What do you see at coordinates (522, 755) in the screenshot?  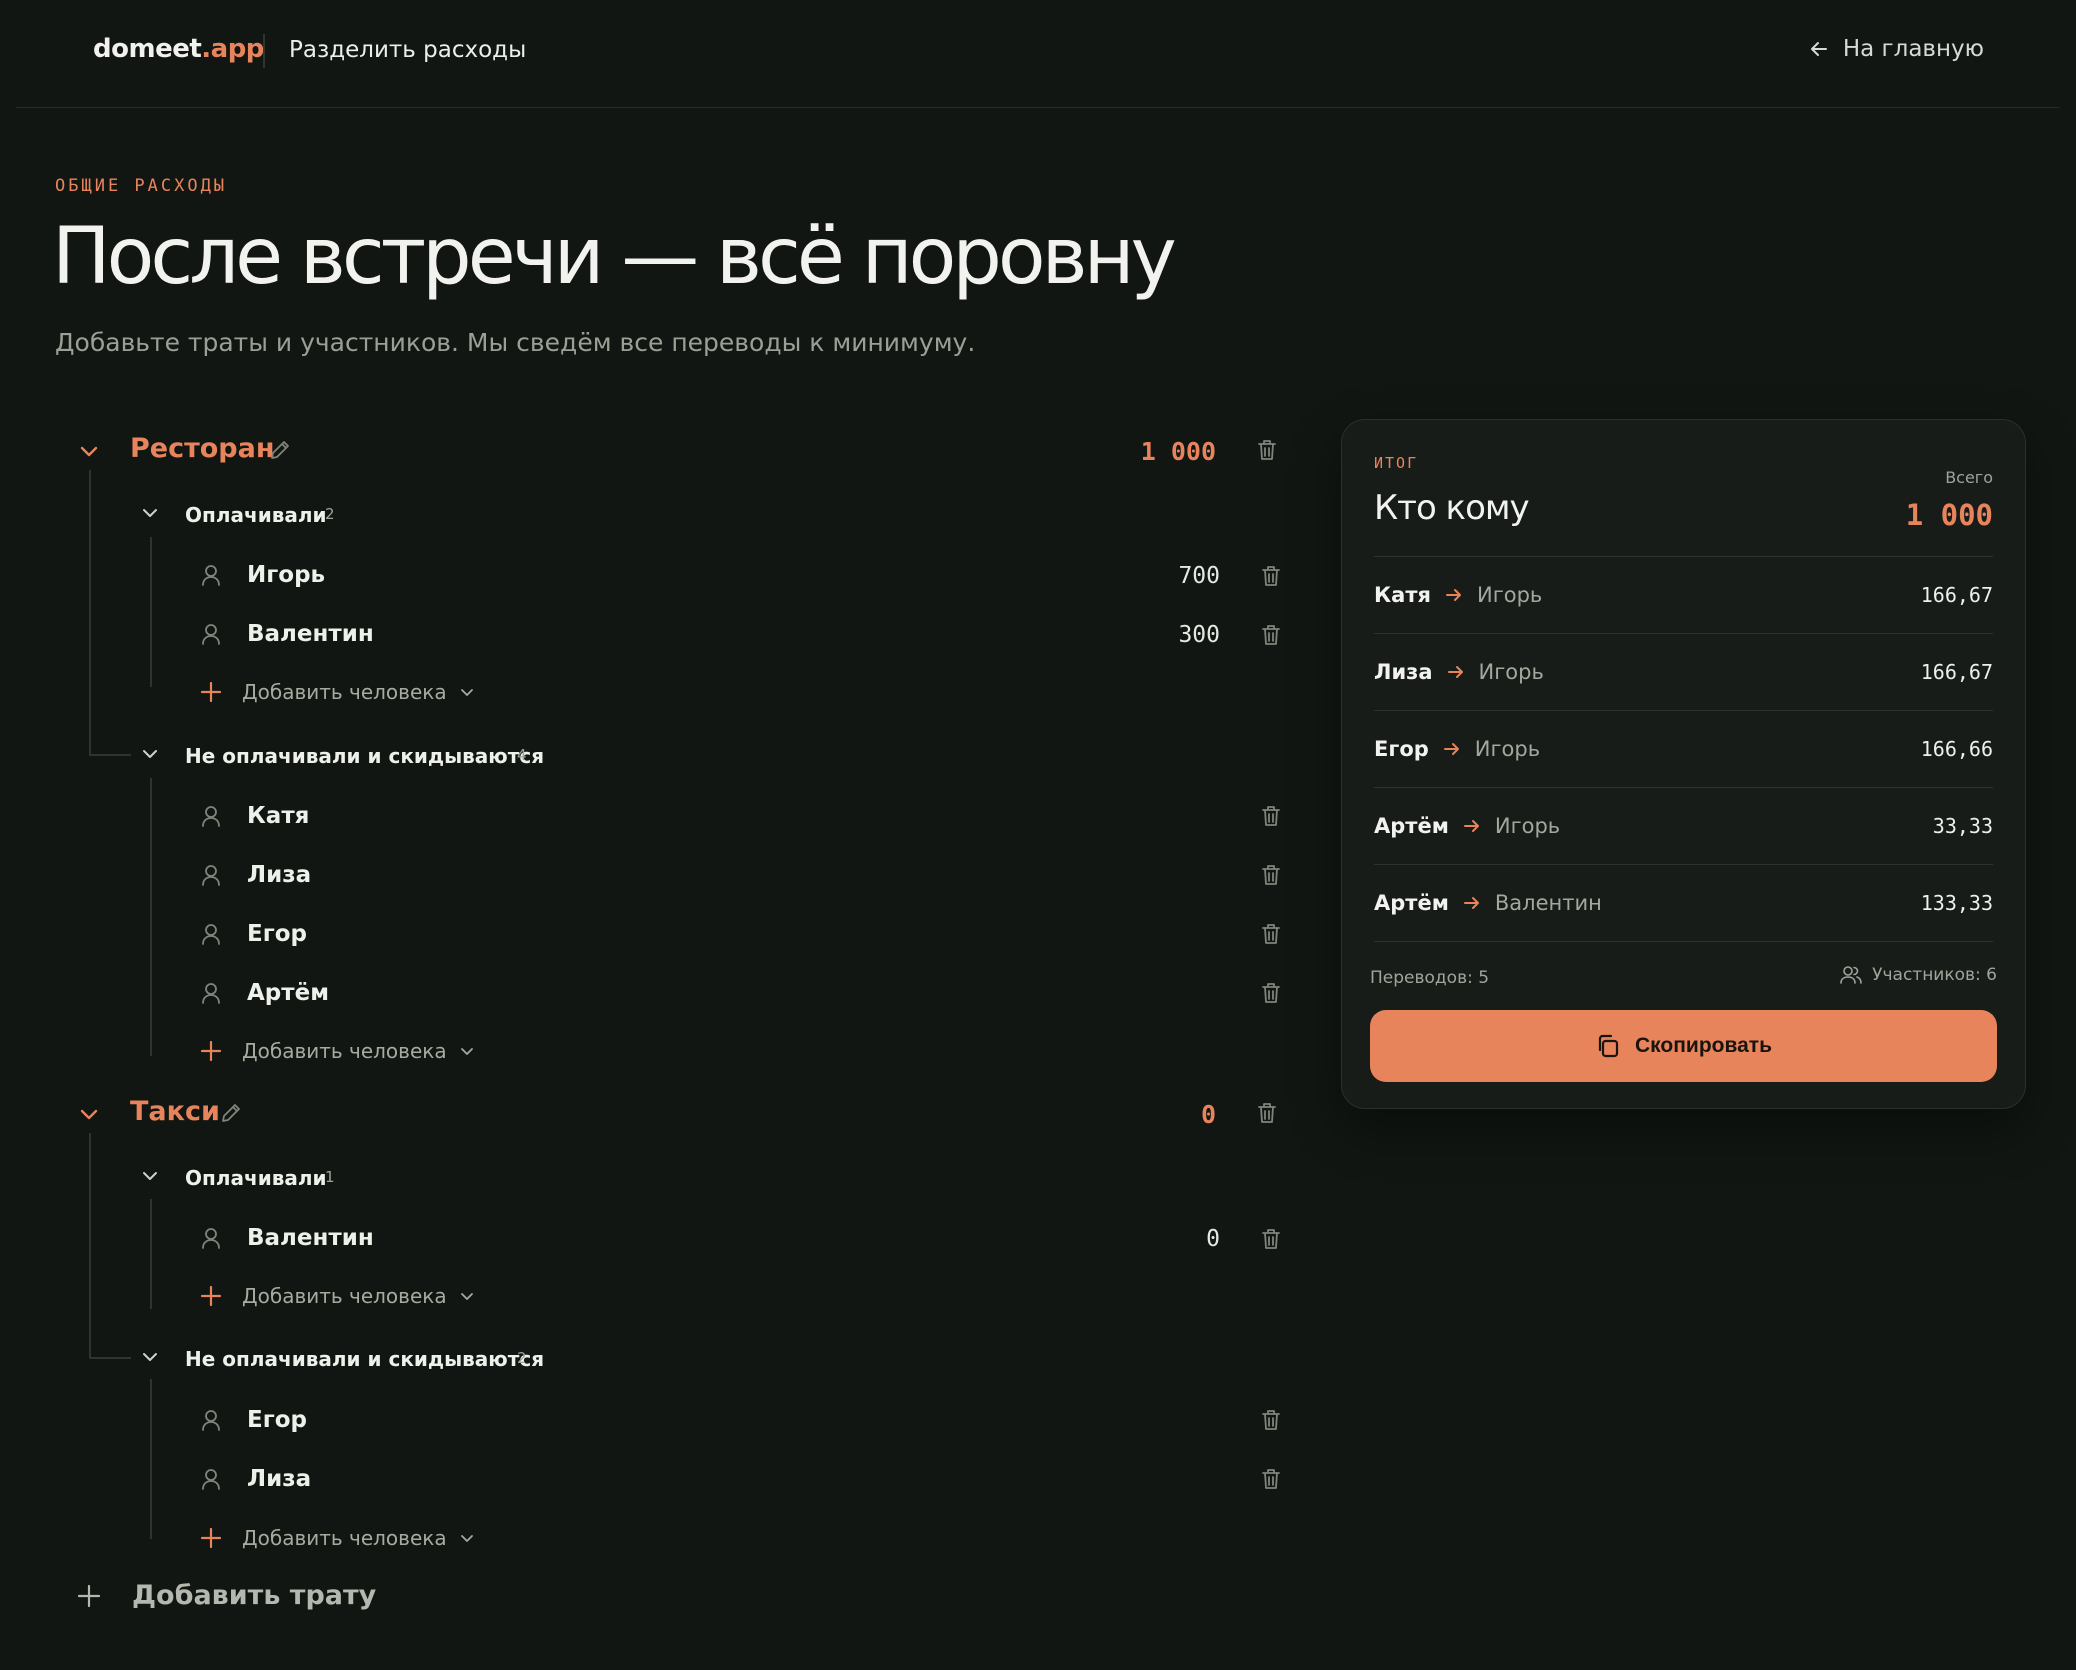 I see `sharers-count: 4` at bounding box center [522, 755].